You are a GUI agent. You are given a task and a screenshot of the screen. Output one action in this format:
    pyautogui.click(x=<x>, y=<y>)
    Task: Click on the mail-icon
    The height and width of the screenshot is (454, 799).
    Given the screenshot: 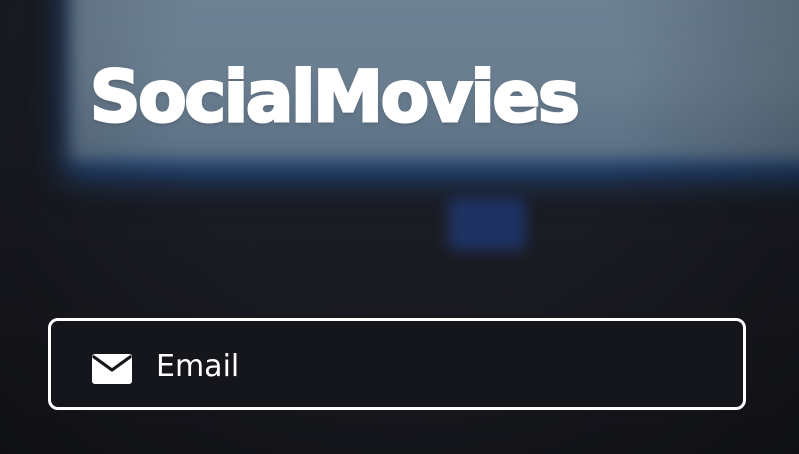 What is the action you would take?
    pyautogui.click(x=112, y=369)
    